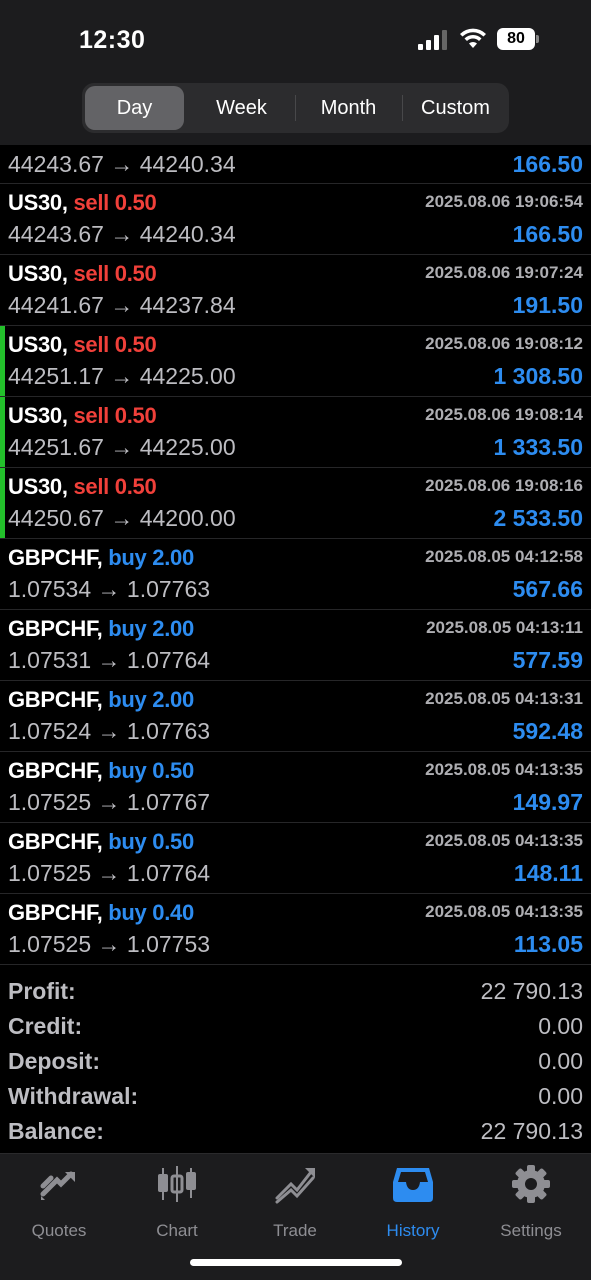  Describe the element at coordinates (151, 912) in the screenshot. I see `trade-side: buy 0.40` at that location.